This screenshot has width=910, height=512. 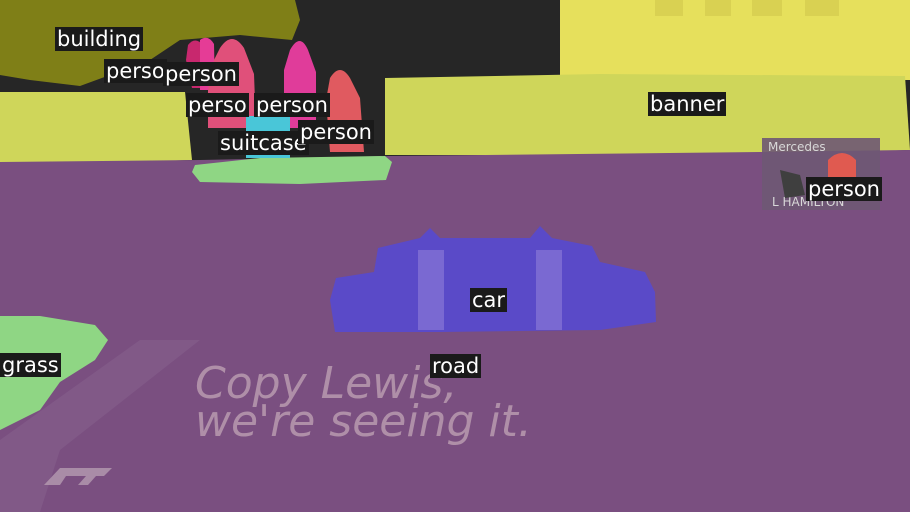 What do you see at coordinates (687, 104) in the screenshot?
I see `label-banner: banner` at bounding box center [687, 104].